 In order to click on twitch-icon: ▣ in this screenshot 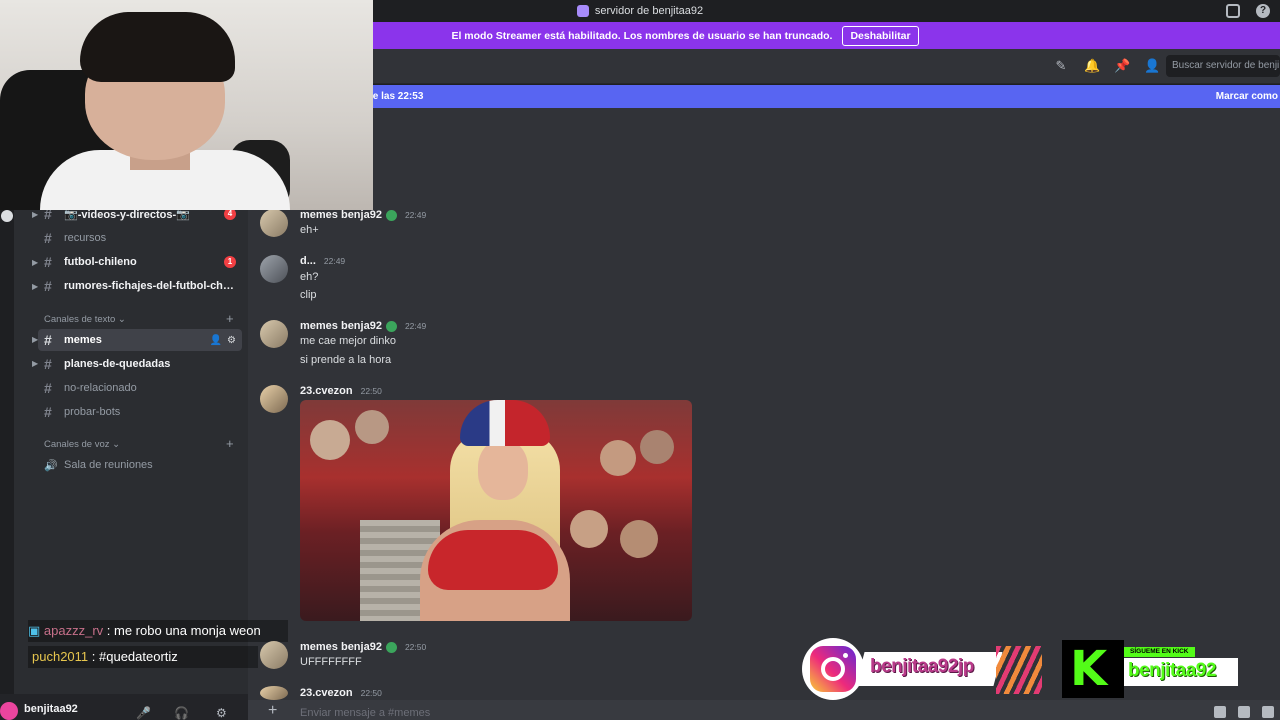, I will do `click(34, 630)`.